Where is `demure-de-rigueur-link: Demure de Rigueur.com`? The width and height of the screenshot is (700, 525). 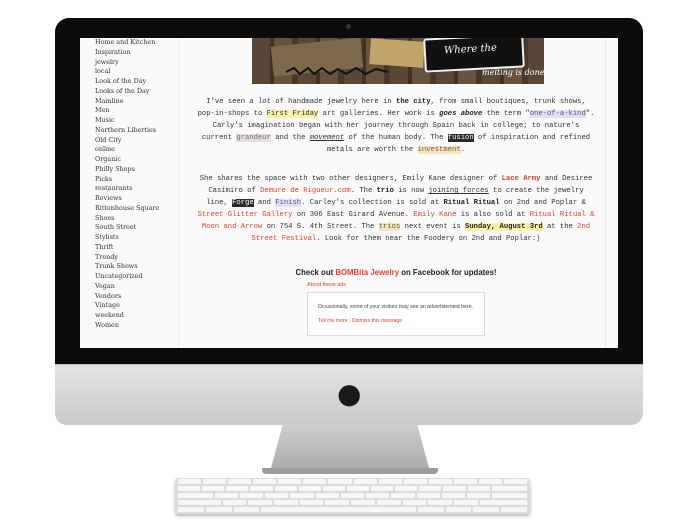 demure-de-rigueur-link: Demure de Rigueur.com is located at coordinates (305, 191).